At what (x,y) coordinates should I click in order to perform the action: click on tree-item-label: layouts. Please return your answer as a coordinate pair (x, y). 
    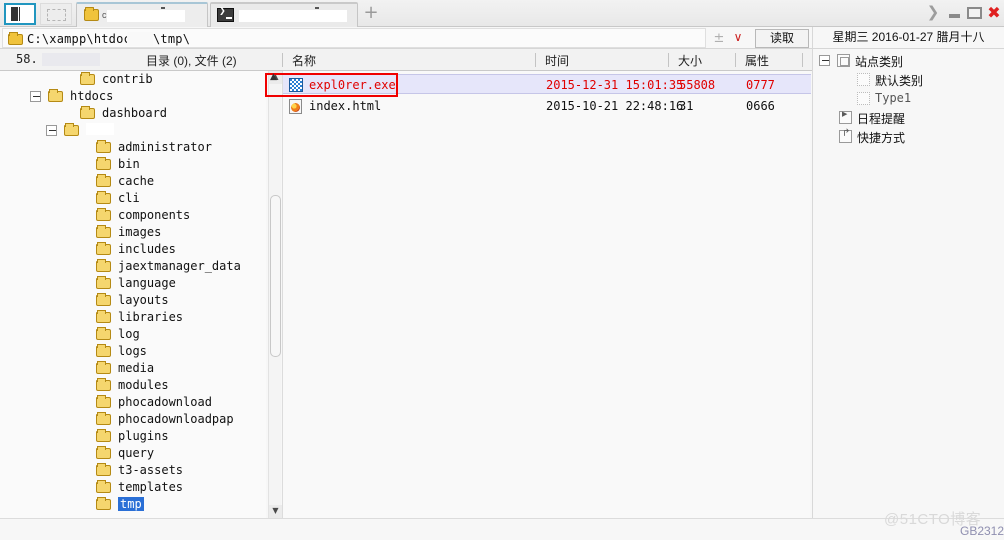
    Looking at the image, I should click on (143, 300).